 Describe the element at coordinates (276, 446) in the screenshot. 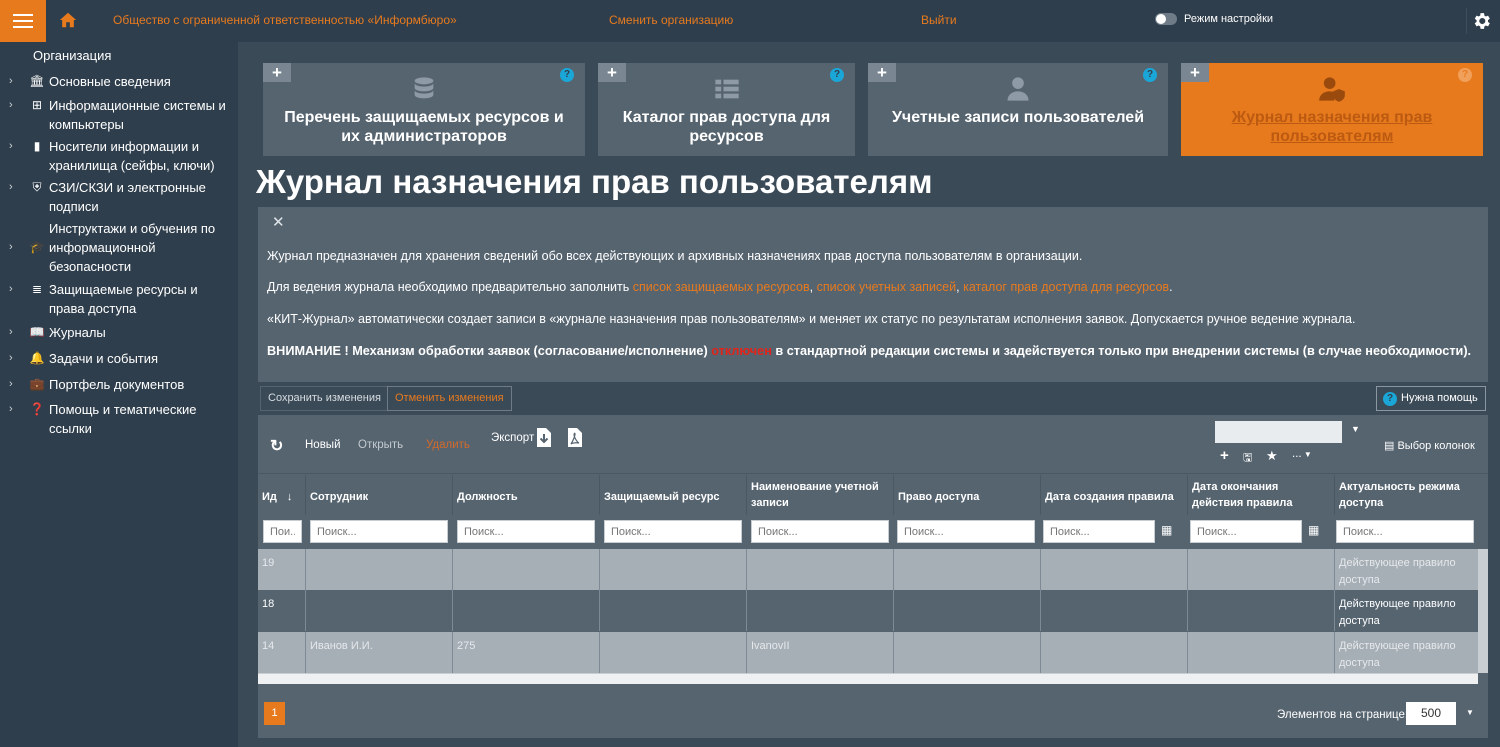

I see `refresh-icon: ↻` at that location.